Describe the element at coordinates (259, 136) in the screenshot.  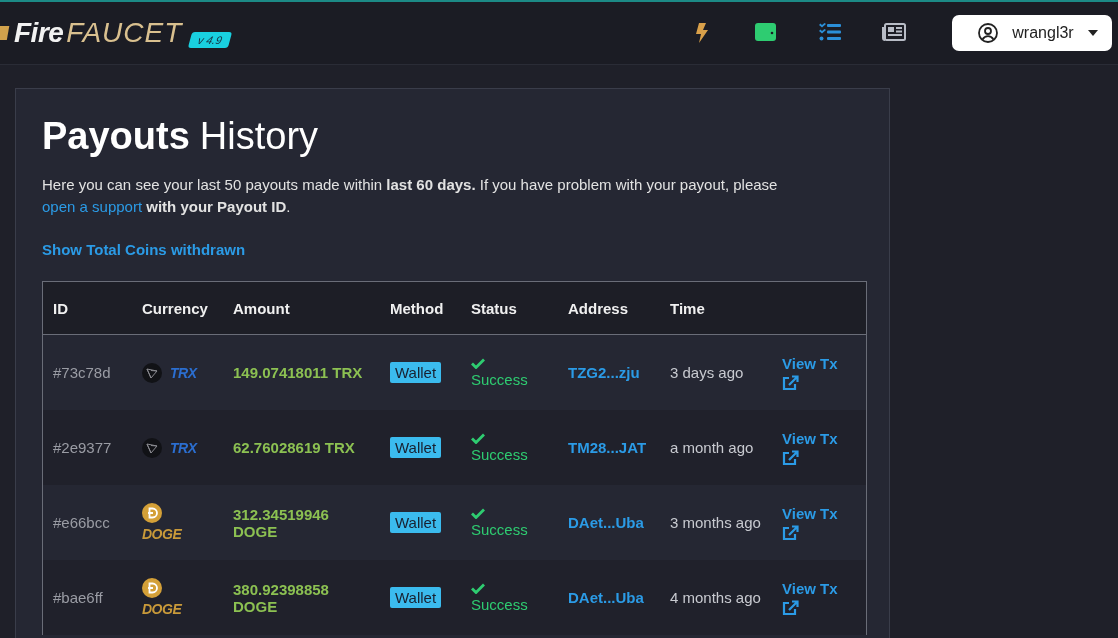
I see `page-title: History` at that location.